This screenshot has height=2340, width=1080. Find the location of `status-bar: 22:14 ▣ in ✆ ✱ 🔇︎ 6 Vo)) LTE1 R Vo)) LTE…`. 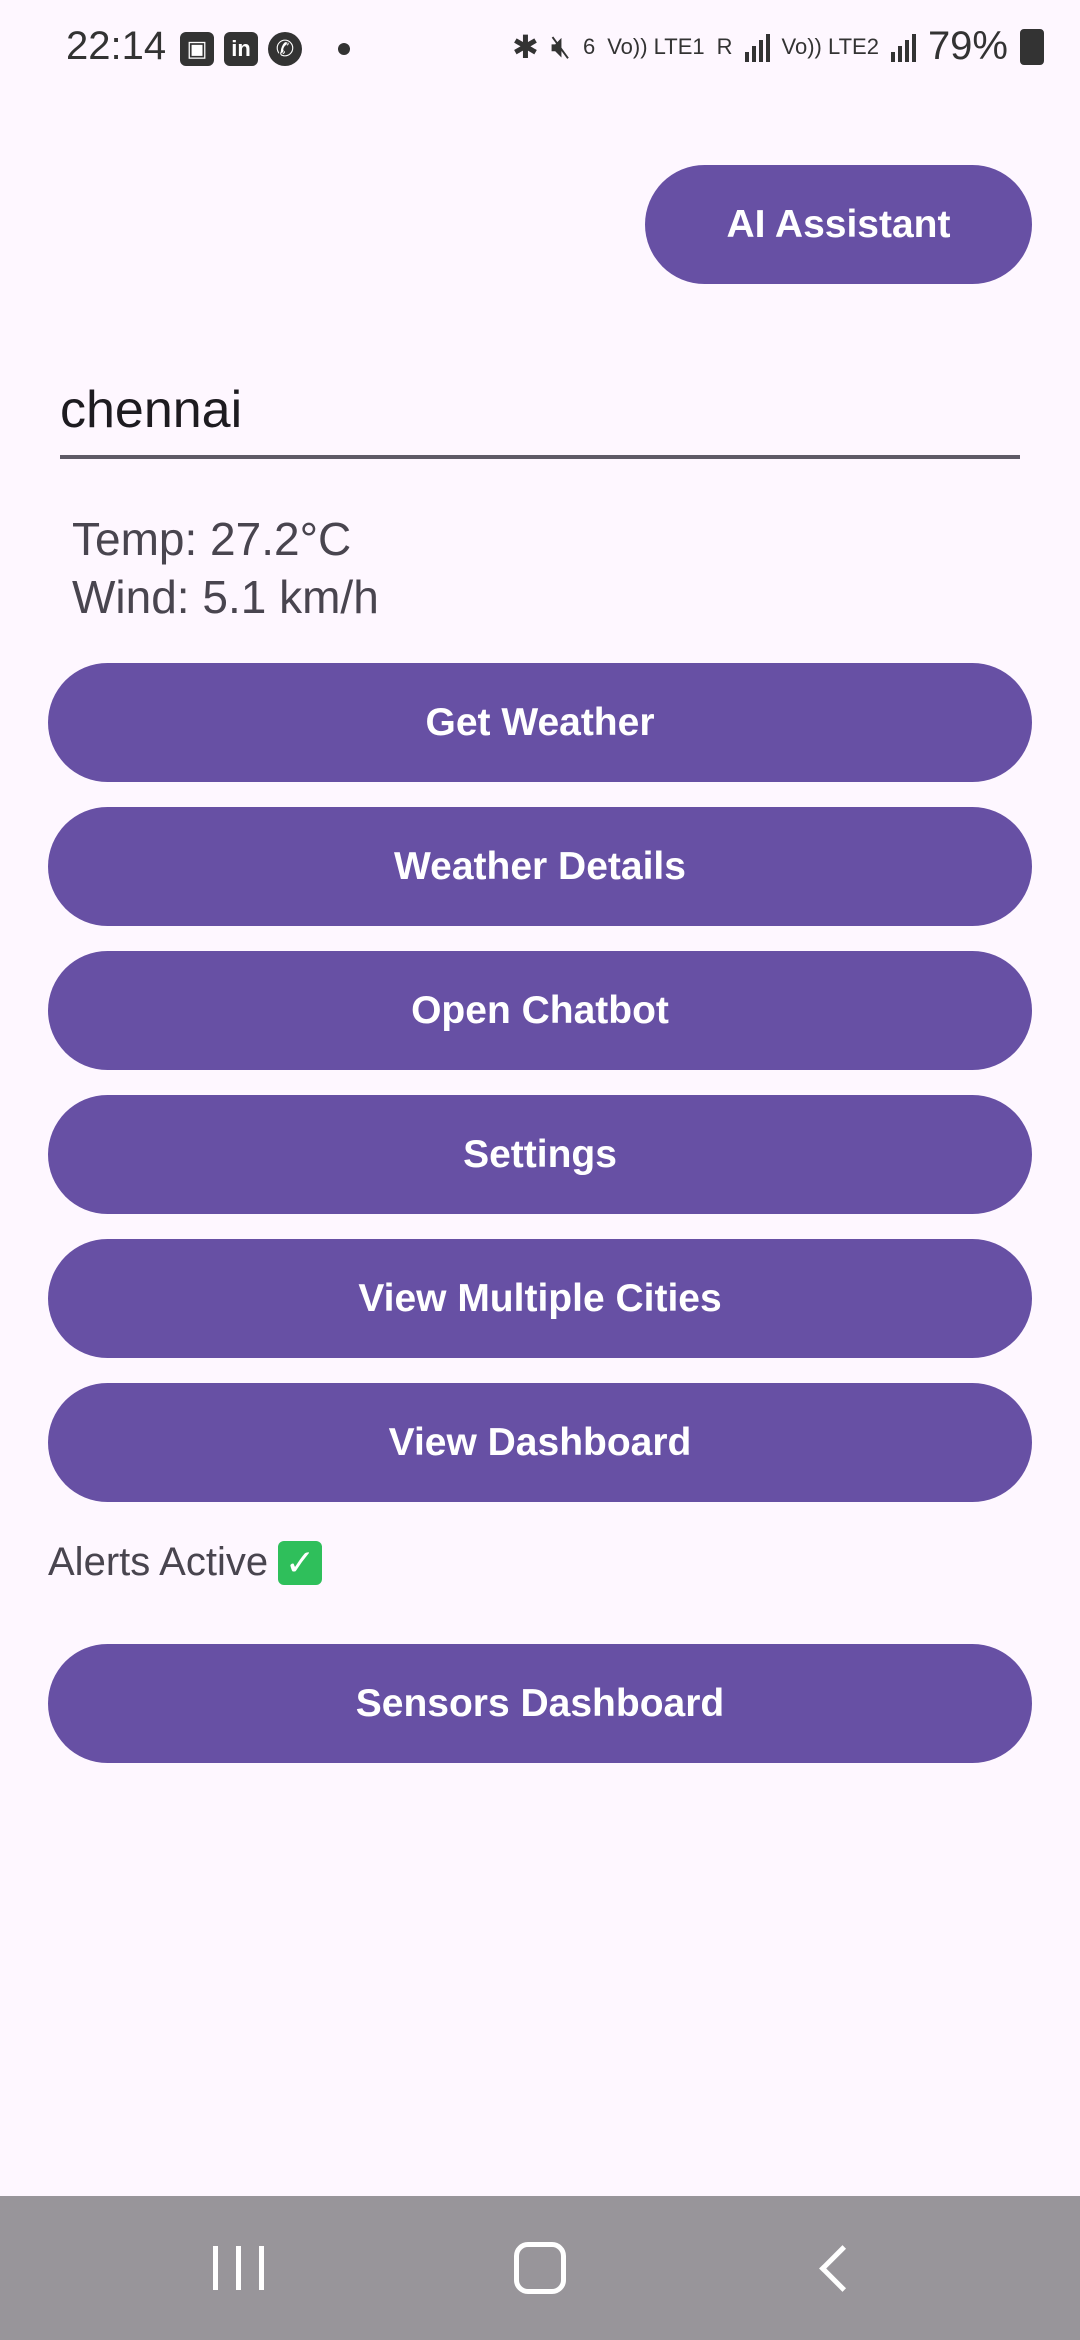

status-bar: 22:14 ▣ in ✆ ✱ 🔇︎ 6 Vo)) LTE1 R Vo)) LTE… is located at coordinates (540, 50).